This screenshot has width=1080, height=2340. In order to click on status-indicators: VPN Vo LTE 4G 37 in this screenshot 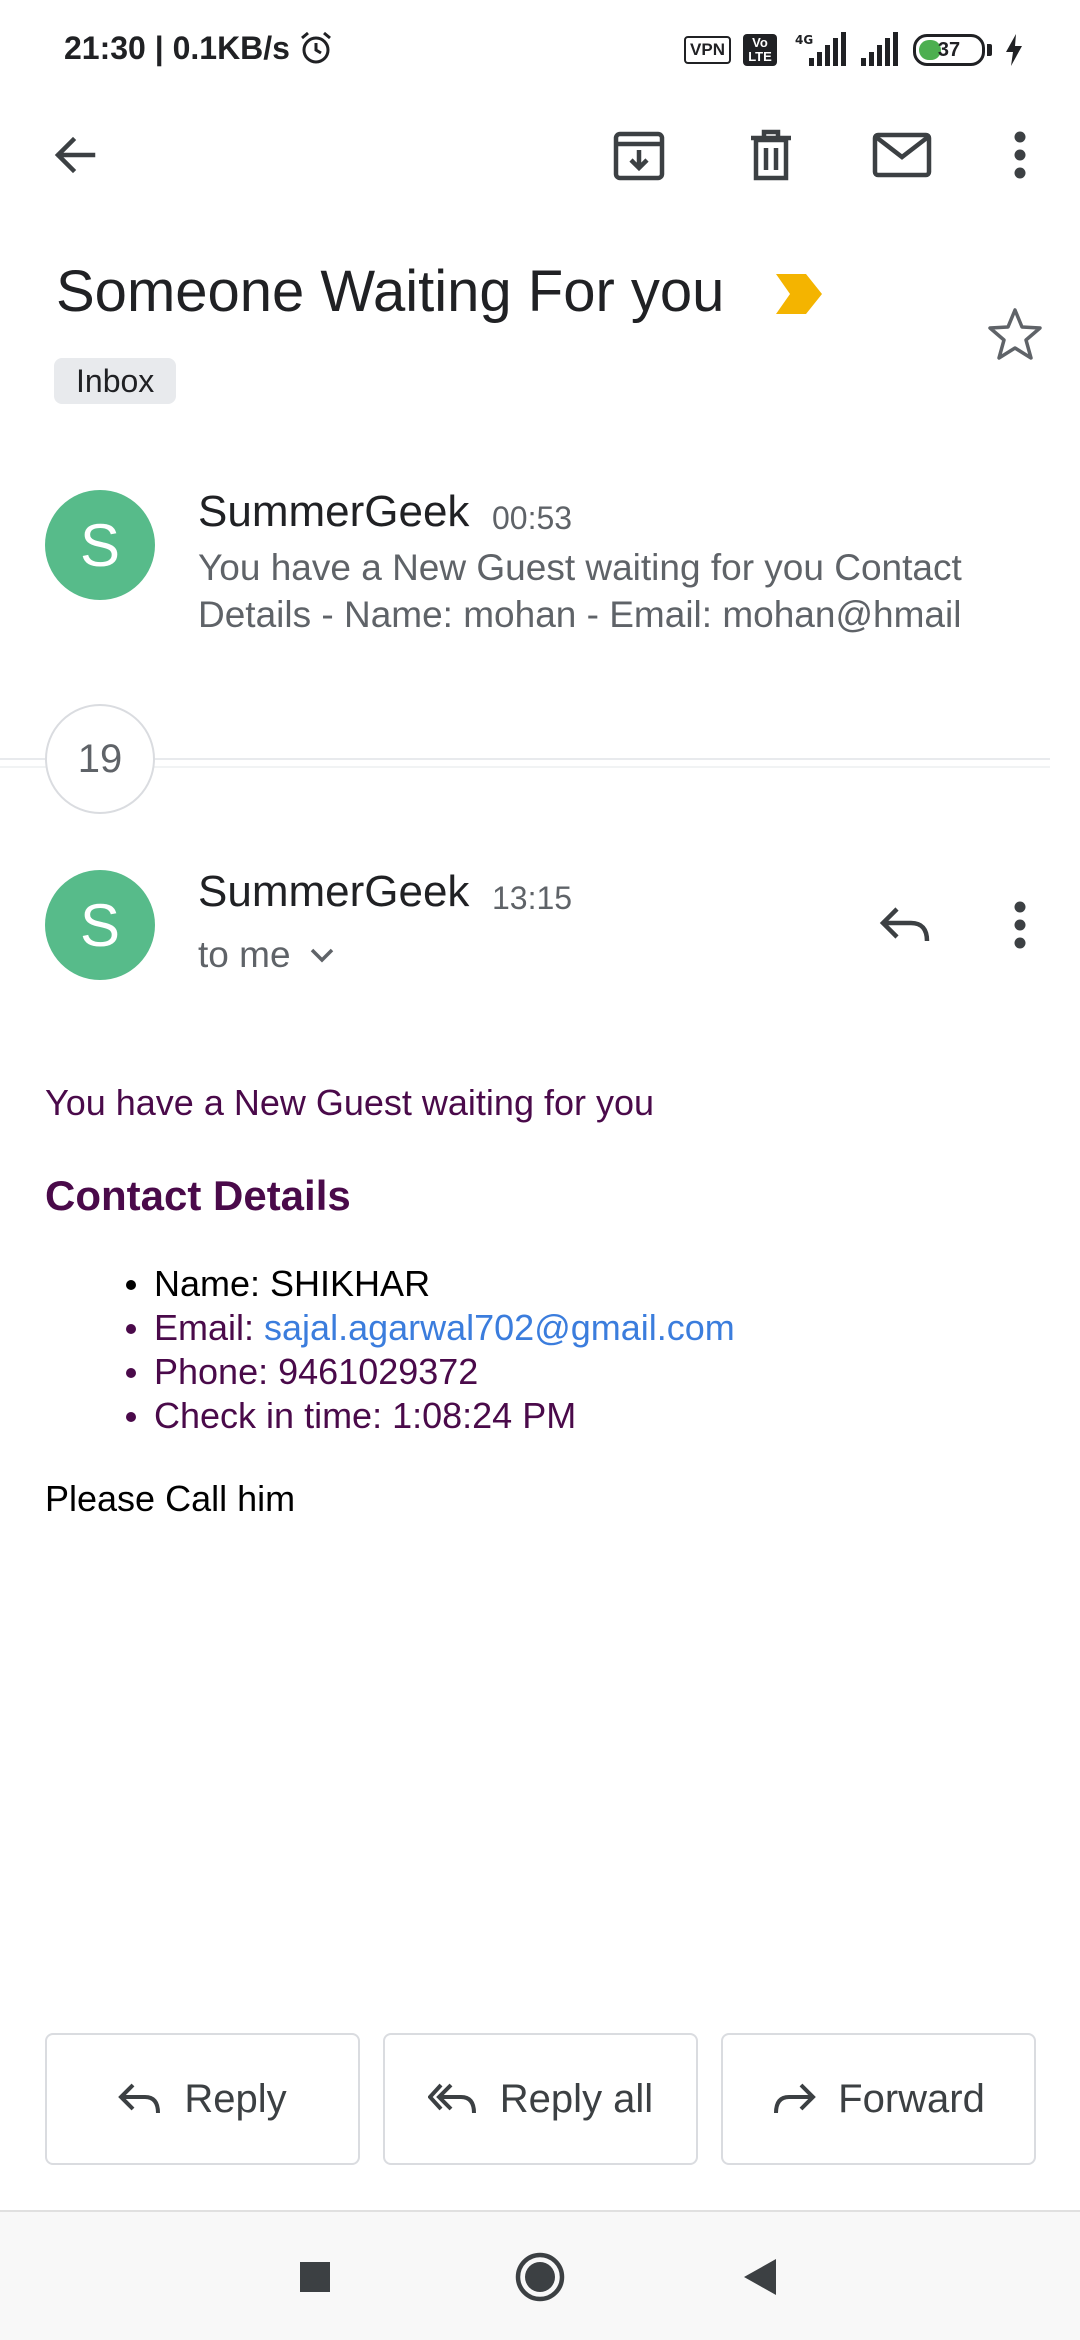, I will do `click(854, 50)`.